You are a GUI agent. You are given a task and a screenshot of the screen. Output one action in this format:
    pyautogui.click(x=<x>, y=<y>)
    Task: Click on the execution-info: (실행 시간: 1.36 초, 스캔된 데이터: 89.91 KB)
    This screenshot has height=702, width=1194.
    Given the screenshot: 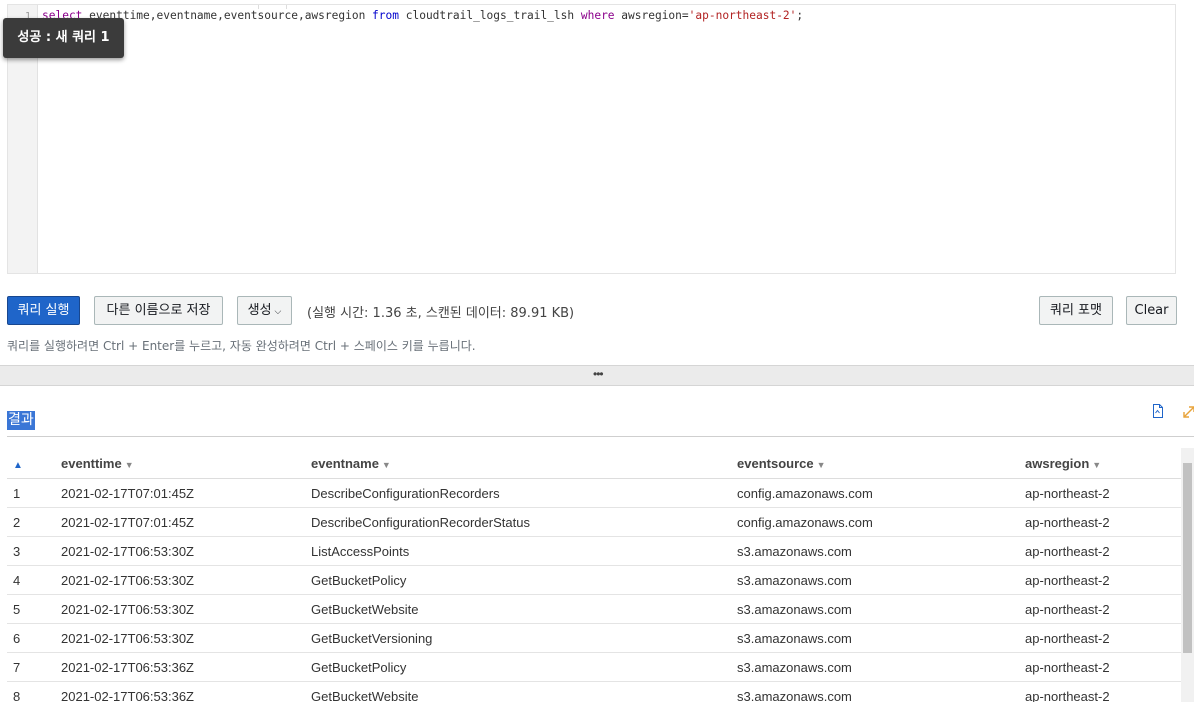 What is the action you would take?
    pyautogui.click(x=441, y=313)
    